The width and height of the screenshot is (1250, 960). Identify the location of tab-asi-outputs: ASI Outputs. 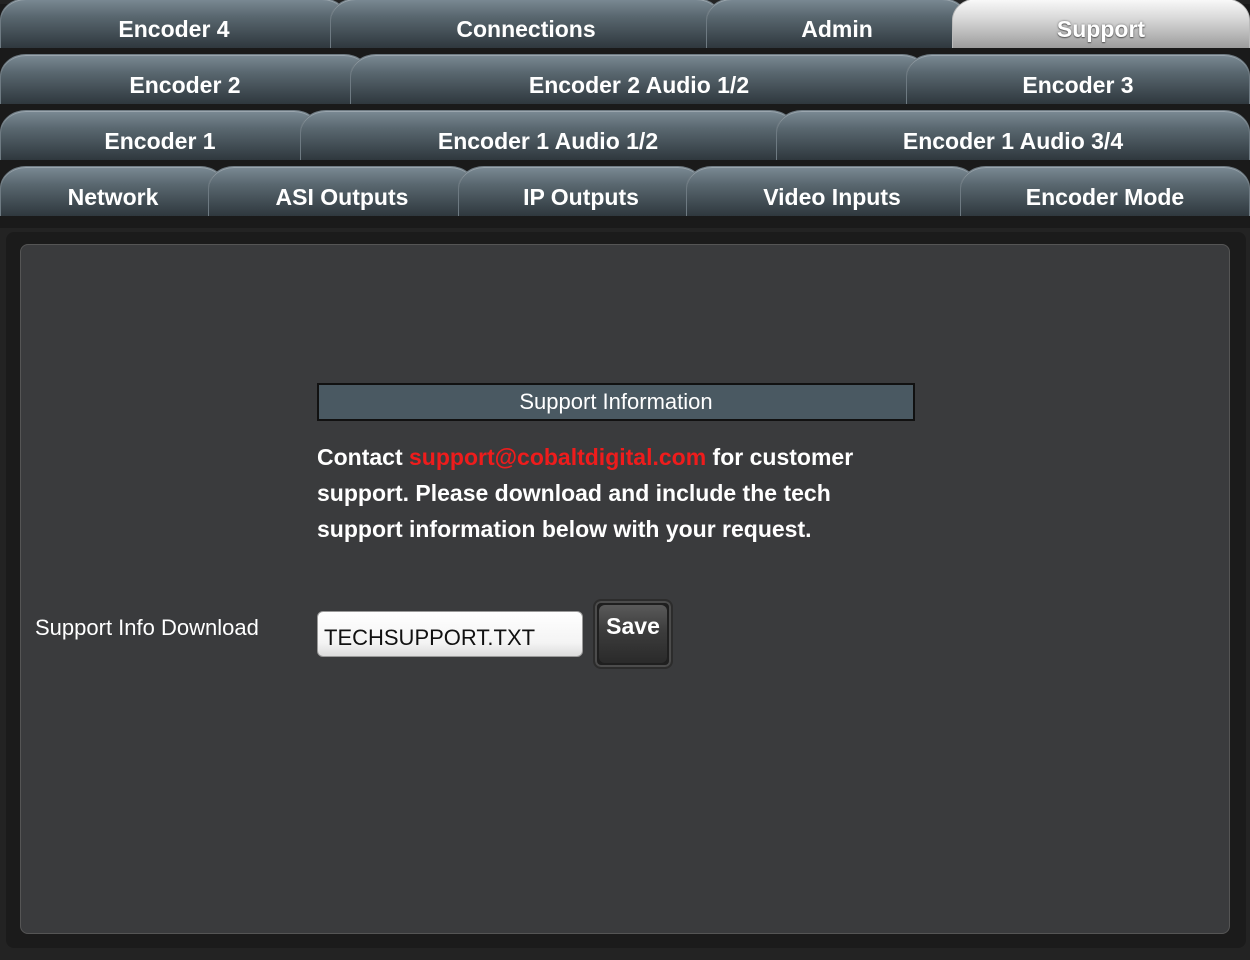
(342, 191).